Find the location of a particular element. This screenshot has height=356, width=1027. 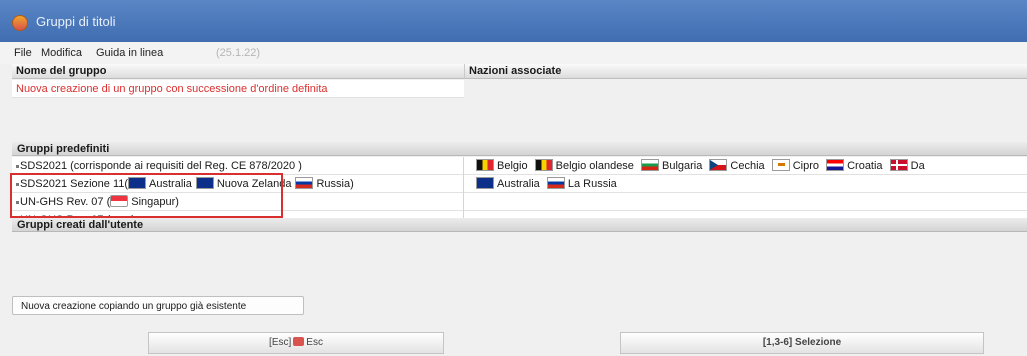

esc-key-label: [Esc] is located at coordinates (280, 342).